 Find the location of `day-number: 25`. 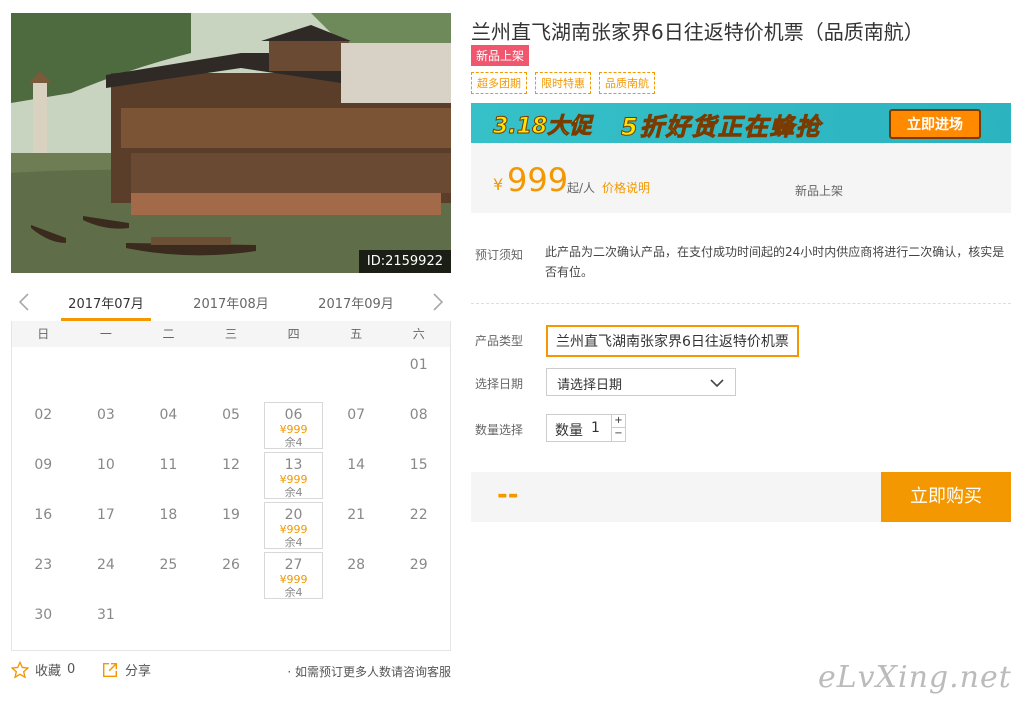

day-number: 25 is located at coordinates (168, 565).